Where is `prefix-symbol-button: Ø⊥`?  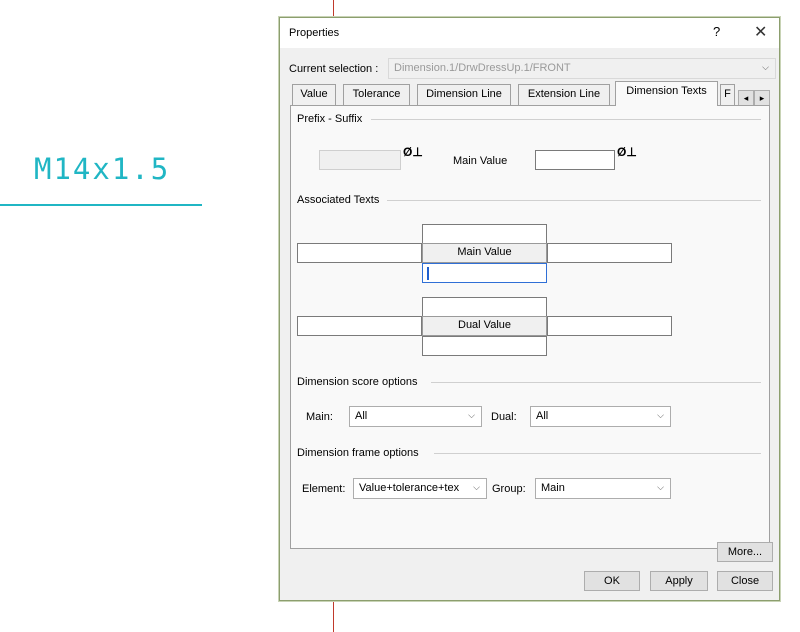 prefix-symbol-button: Ø⊥ is located at coordinates (416, 157).